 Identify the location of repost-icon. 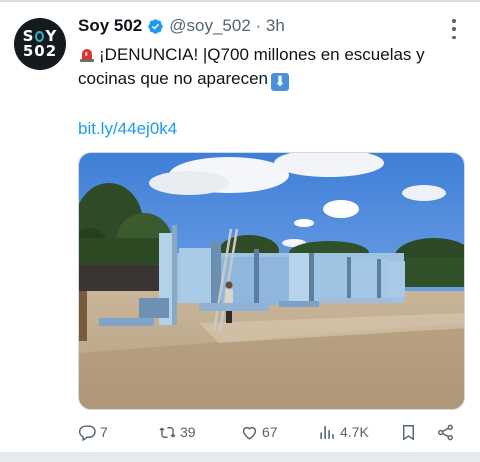
(167, 432).